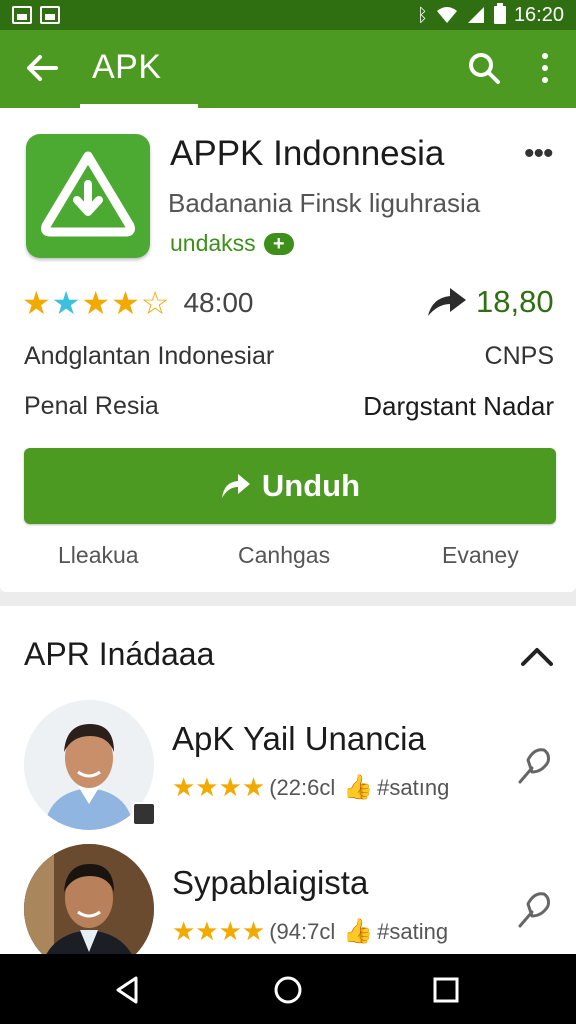 The height and width of the screenshot is (1024, 576). I want to click on trend-value: 18,80, so click(515, 301).